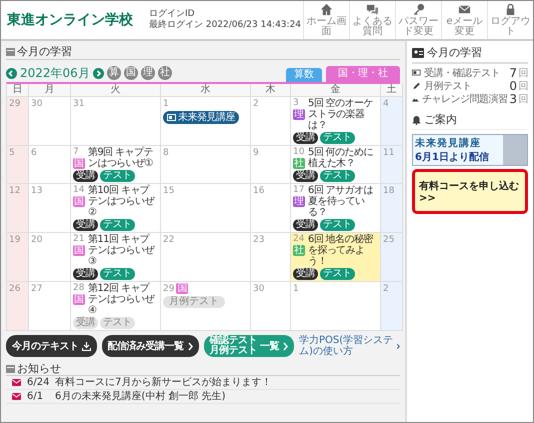 The image size is (534, 423). I want to click on subject-tag: 社, so click(299, 163).